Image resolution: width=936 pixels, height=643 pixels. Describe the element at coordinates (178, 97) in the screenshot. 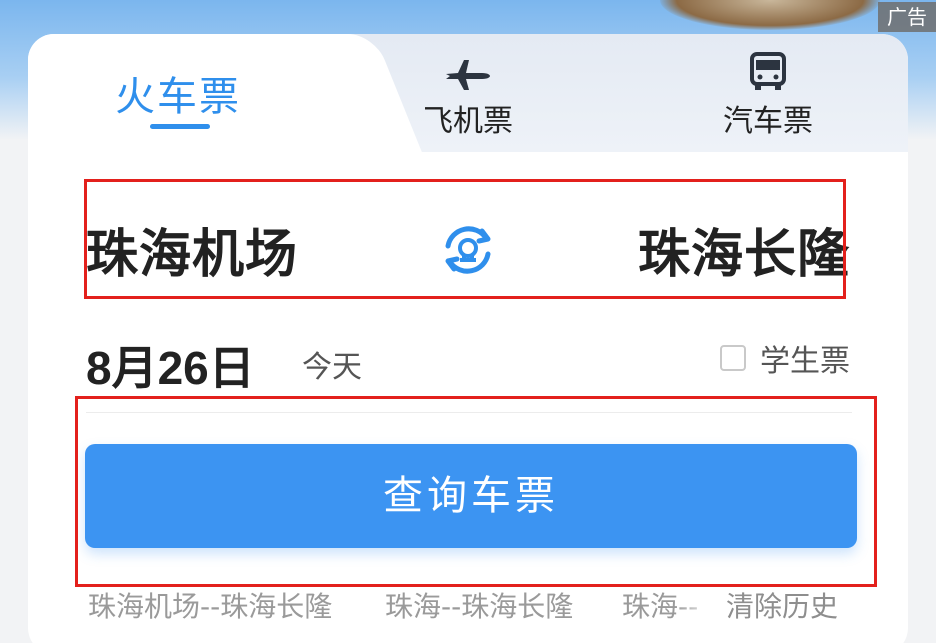

I see `tab-train-label: 火车票` at that location.